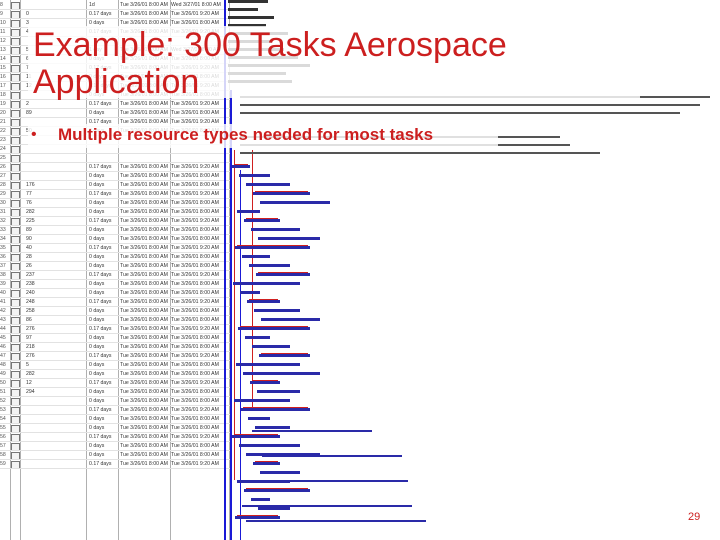 Image resolution: width=720 pixels, height=540 pixels. I want to click on page-number: 29, so click(694, 517).